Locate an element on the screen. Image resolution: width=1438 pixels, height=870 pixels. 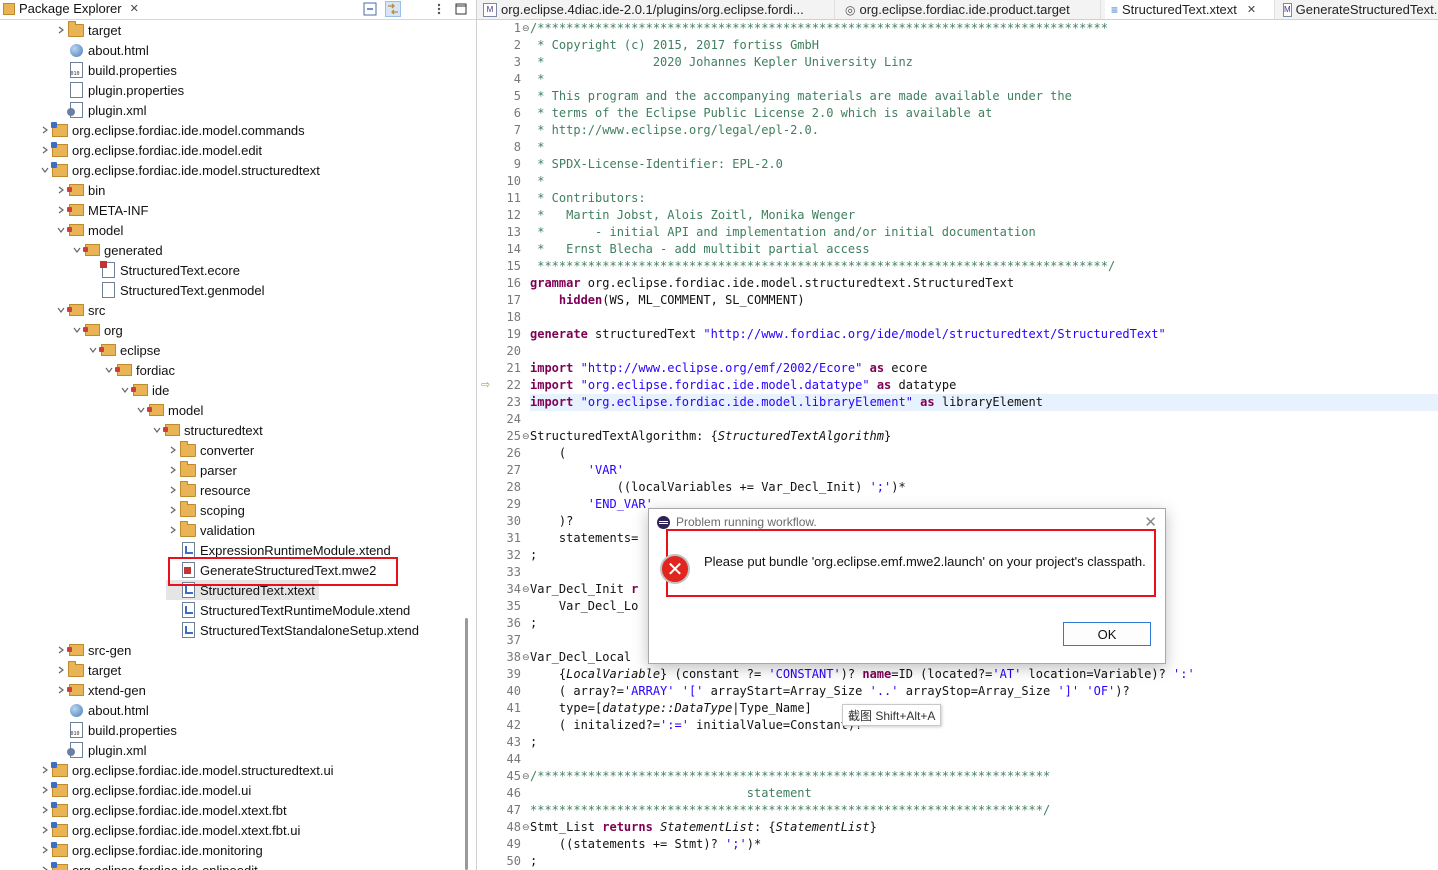
tab-product-target: ◎ org.eclipse.fordiac.ide.product.target is located at coordinates (970, 9).